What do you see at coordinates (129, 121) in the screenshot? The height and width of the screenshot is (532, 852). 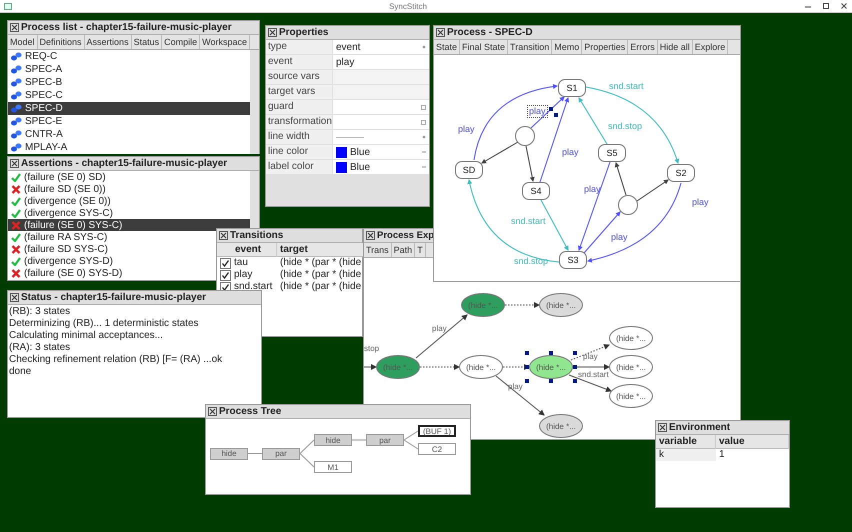 I see `list-item: SPEC-E` at bounding box center [129, 121].